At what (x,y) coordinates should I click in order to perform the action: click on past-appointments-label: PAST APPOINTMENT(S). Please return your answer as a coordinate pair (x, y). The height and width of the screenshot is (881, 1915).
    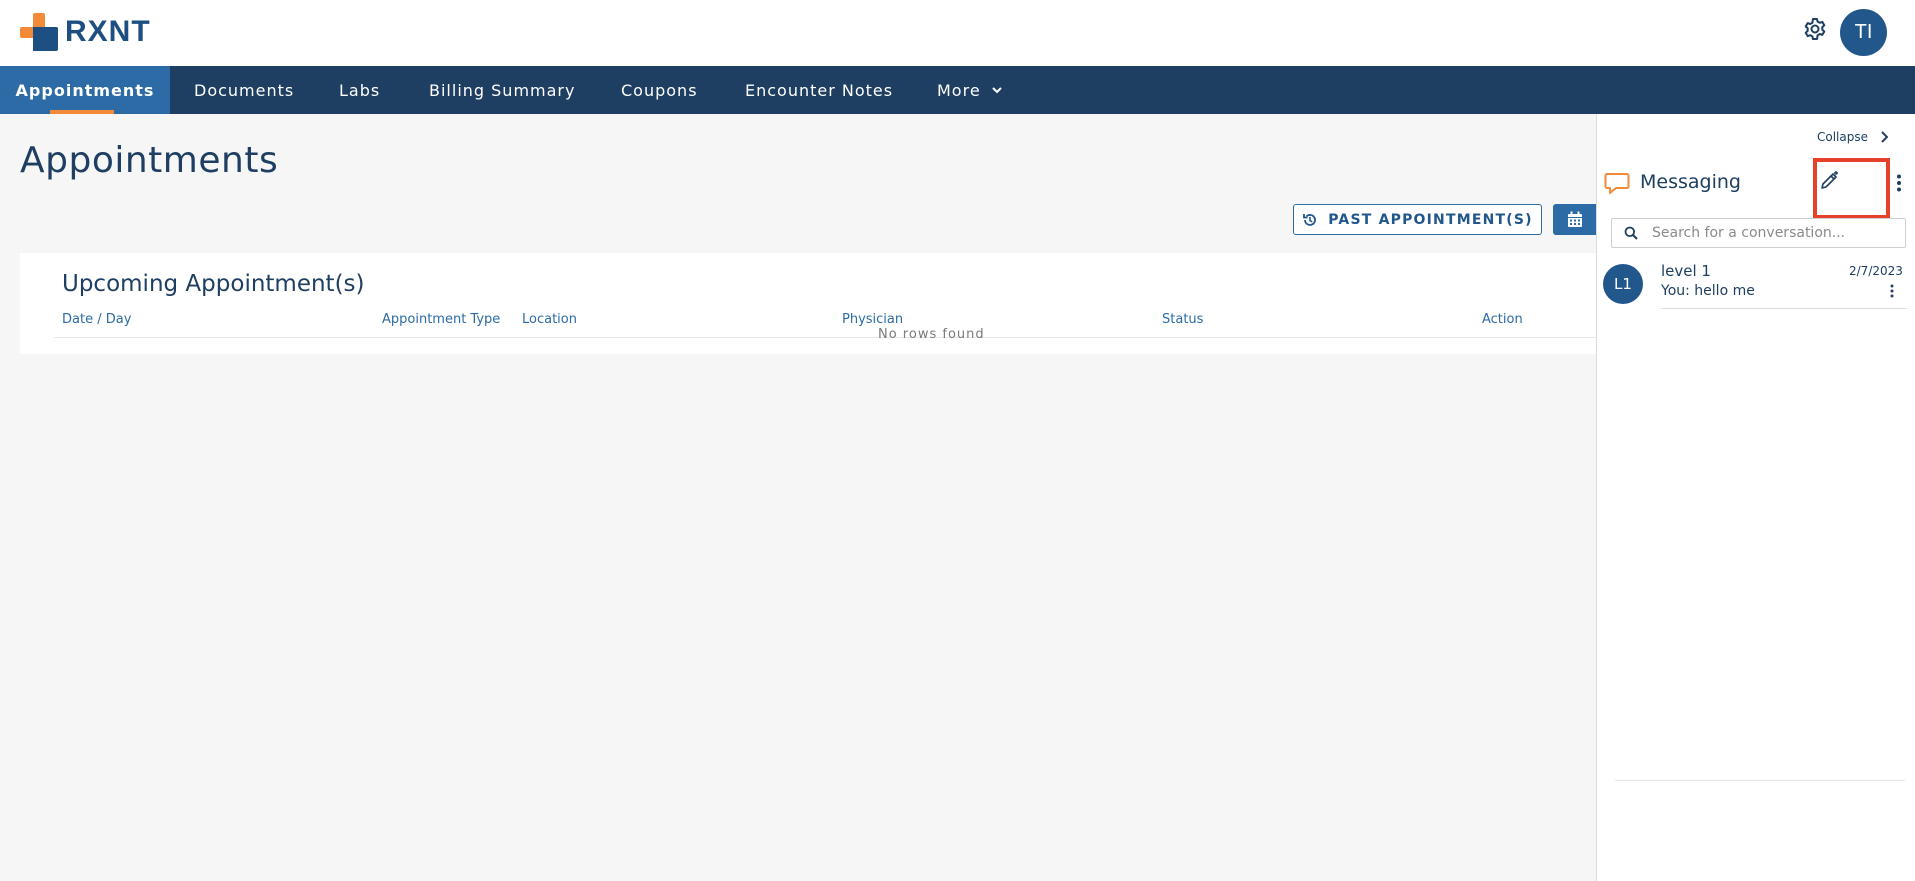
    Looking at the image, I should click on (1430, 219).